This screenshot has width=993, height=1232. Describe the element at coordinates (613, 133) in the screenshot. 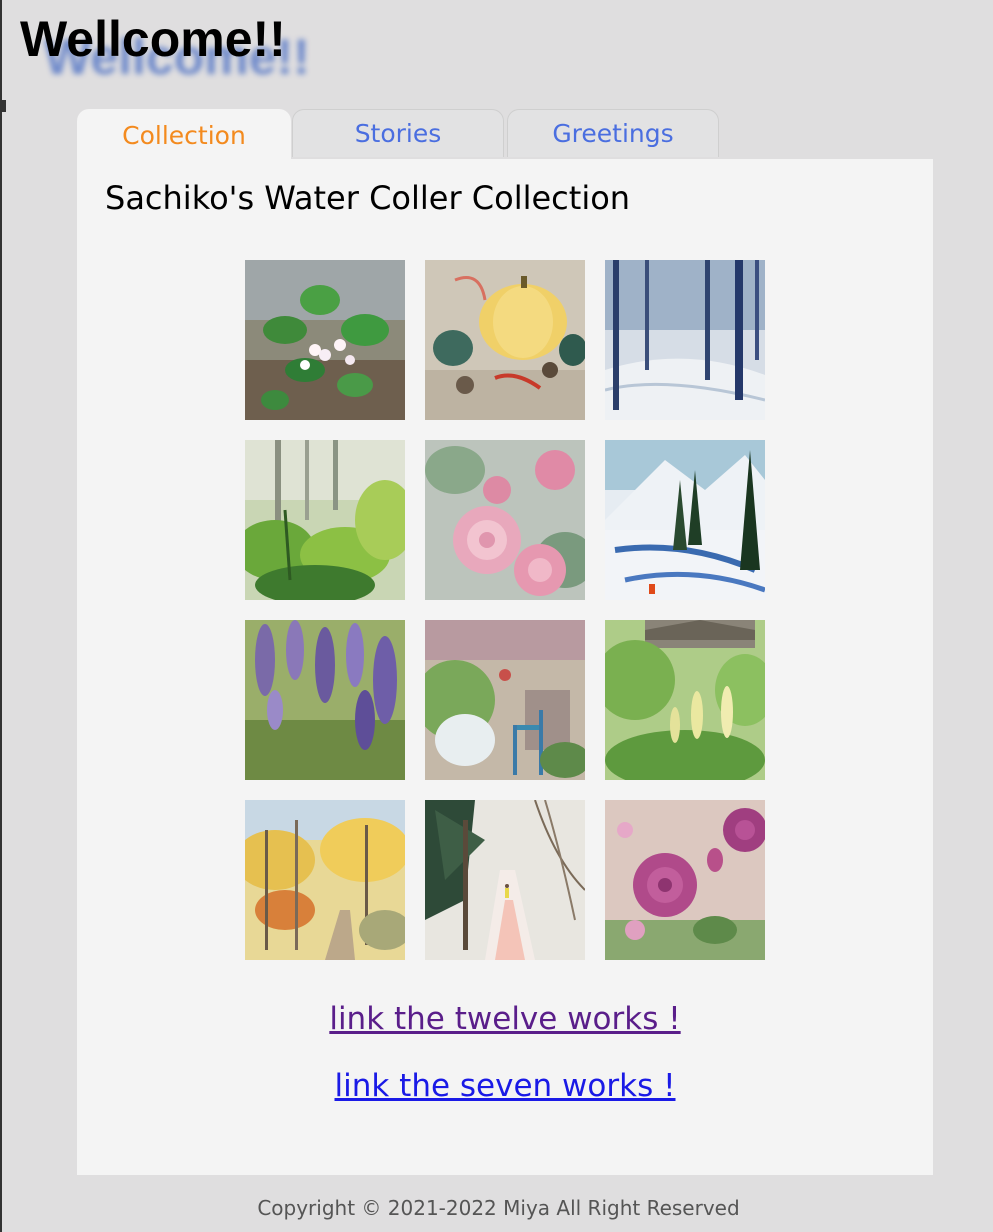

I see `tab-greetings: Greetings` at that location.